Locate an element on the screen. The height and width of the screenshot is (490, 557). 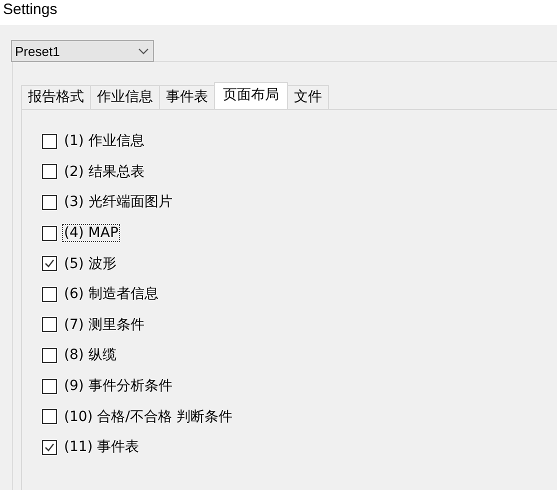
checkbox-label: (11) 事件表 is located at coordinates (102, 447).